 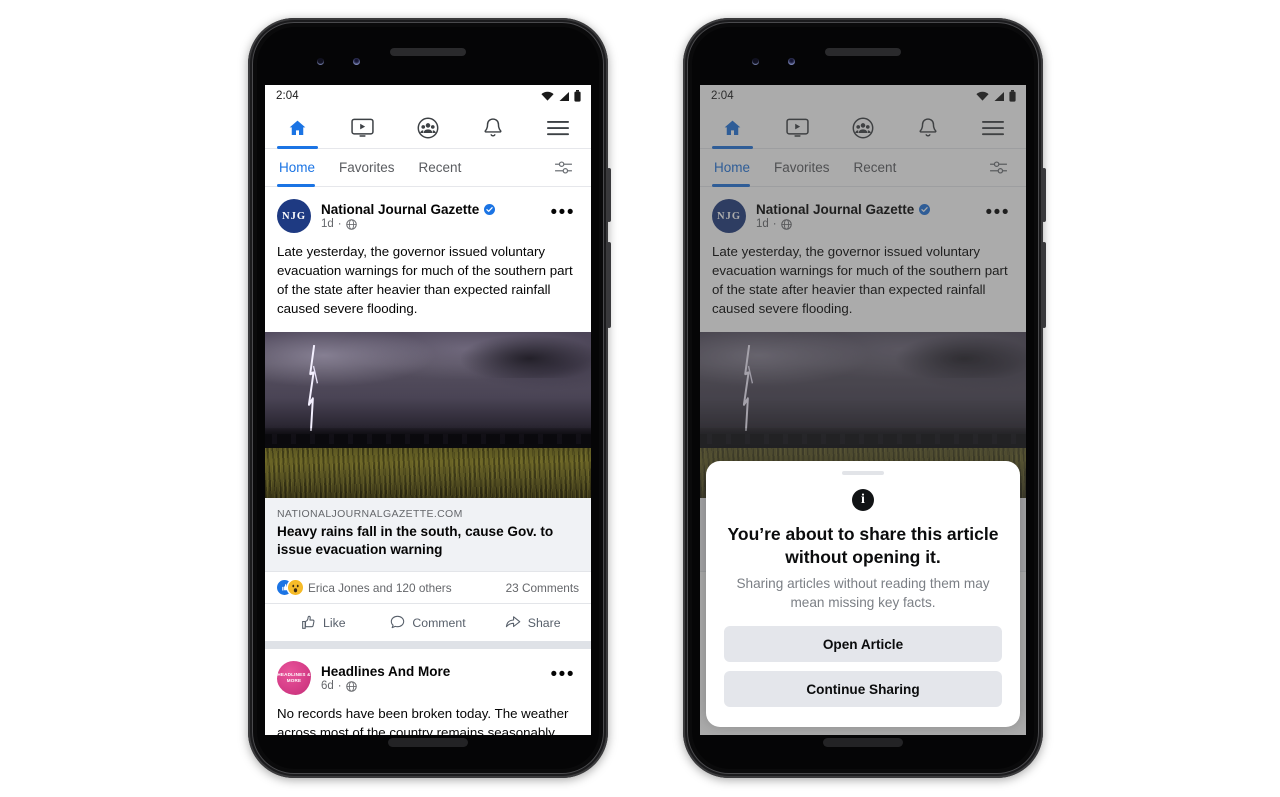 I want to click on comment-count: 23 Comments, so click(x=542, y=588).